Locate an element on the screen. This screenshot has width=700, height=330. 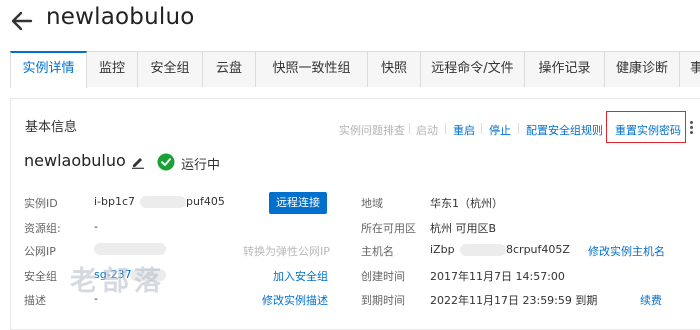
region-value: 华东1（杭州） is located at coordinates (466, 203).